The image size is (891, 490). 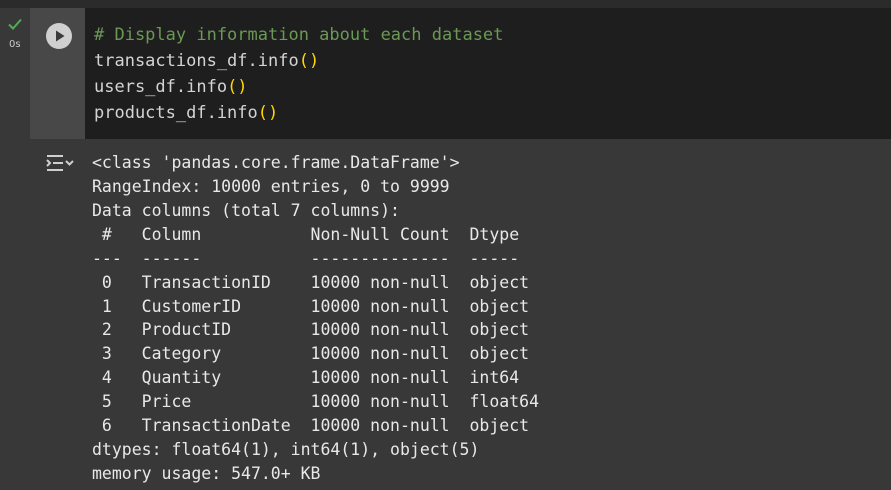 I want to click on code-line: users_df.info(), so click(x=171, y=87).